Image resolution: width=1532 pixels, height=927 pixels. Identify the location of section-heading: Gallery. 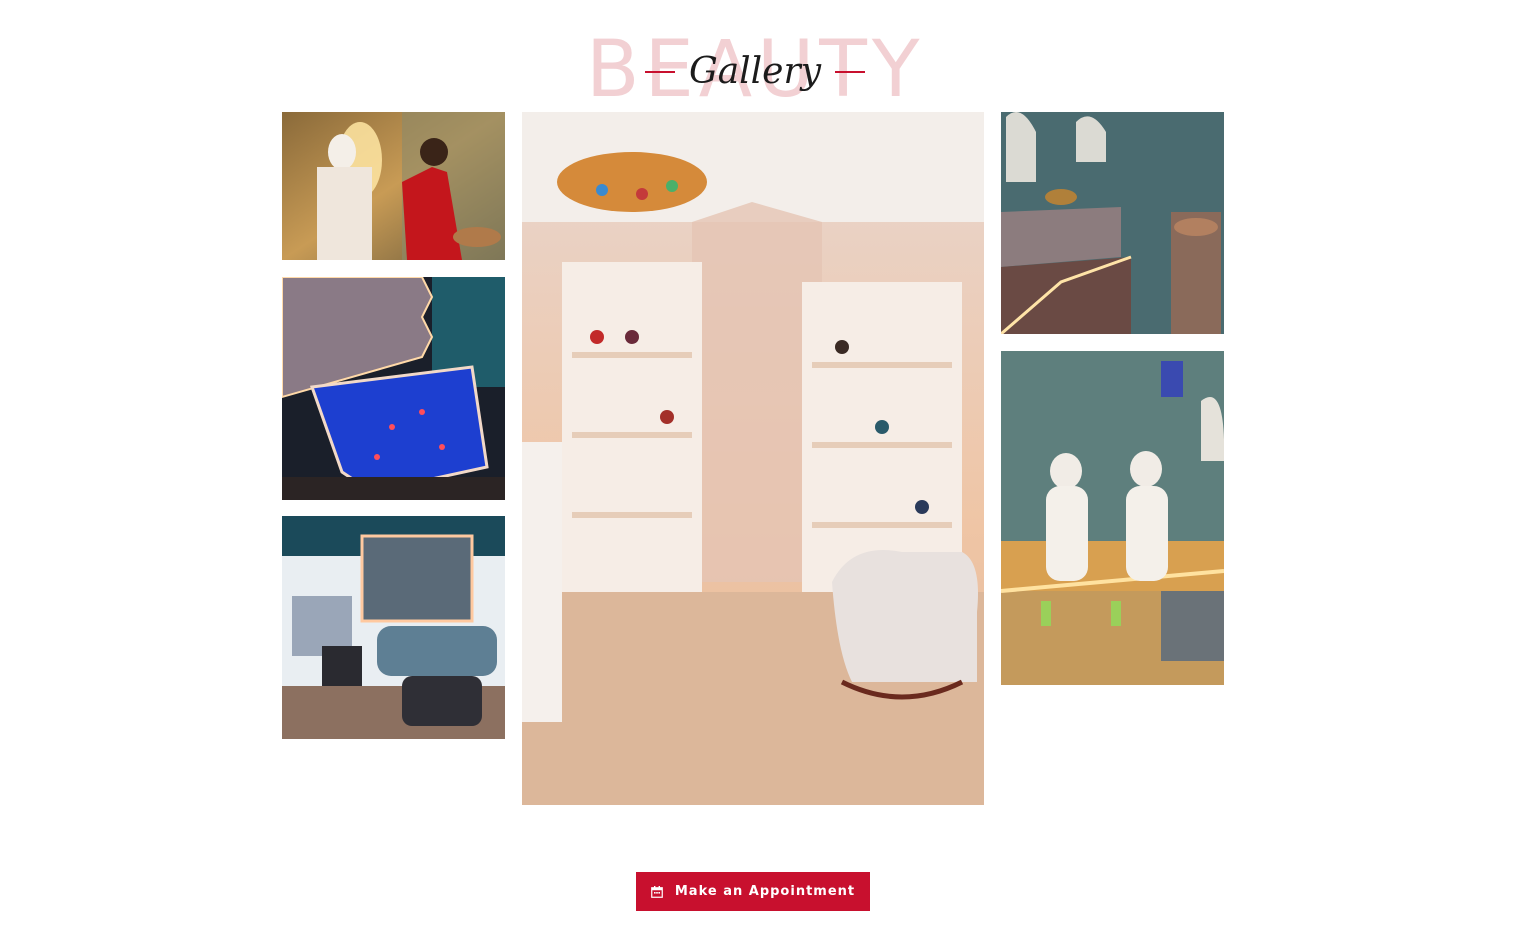
(755, 72).